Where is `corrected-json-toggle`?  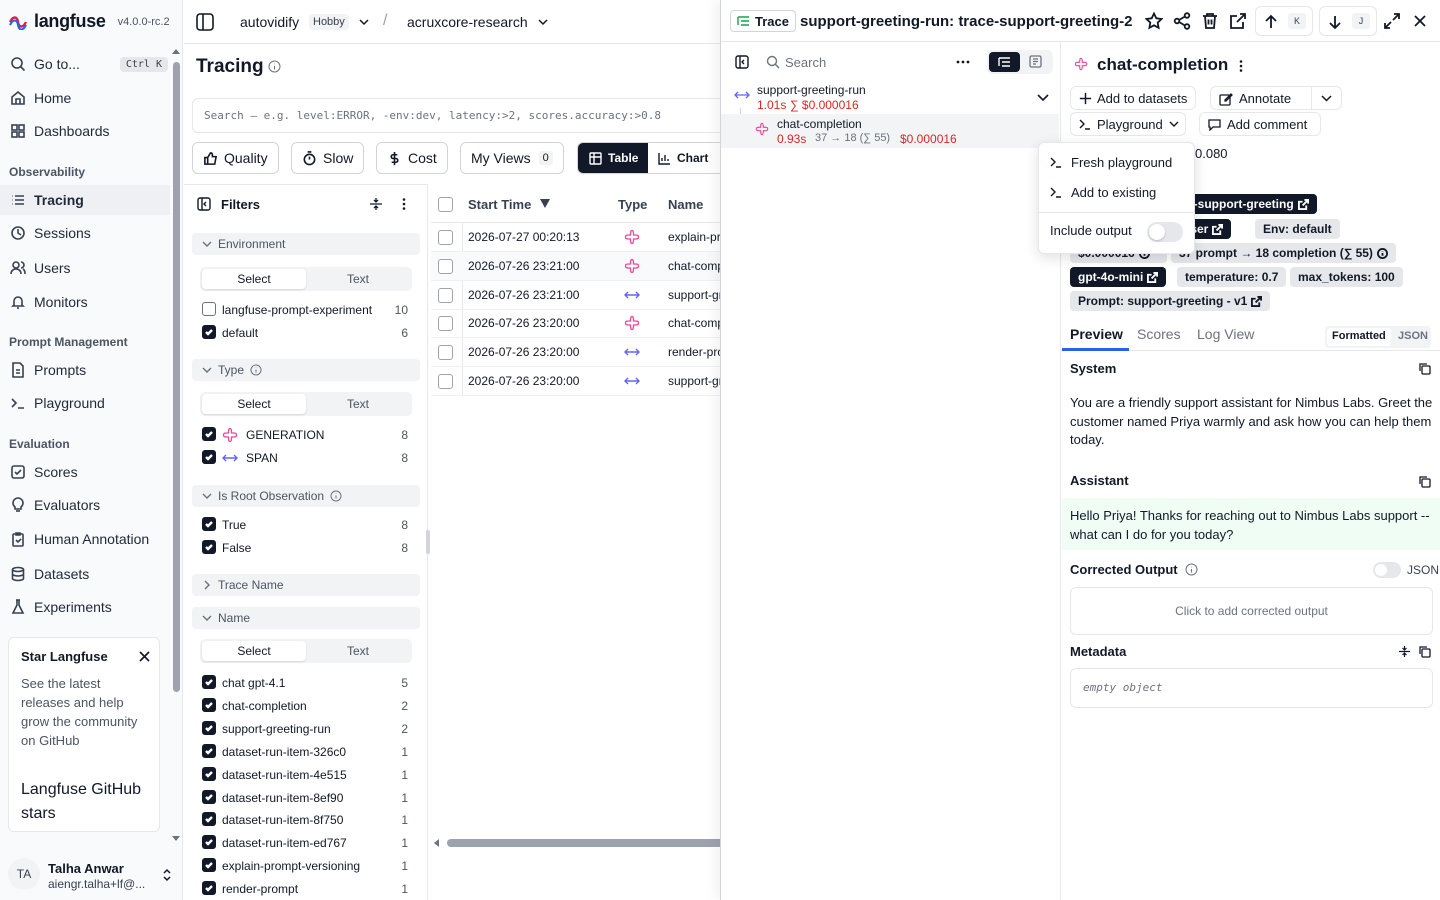 corrected-json-toggle is located at coordinates (1387, 570).